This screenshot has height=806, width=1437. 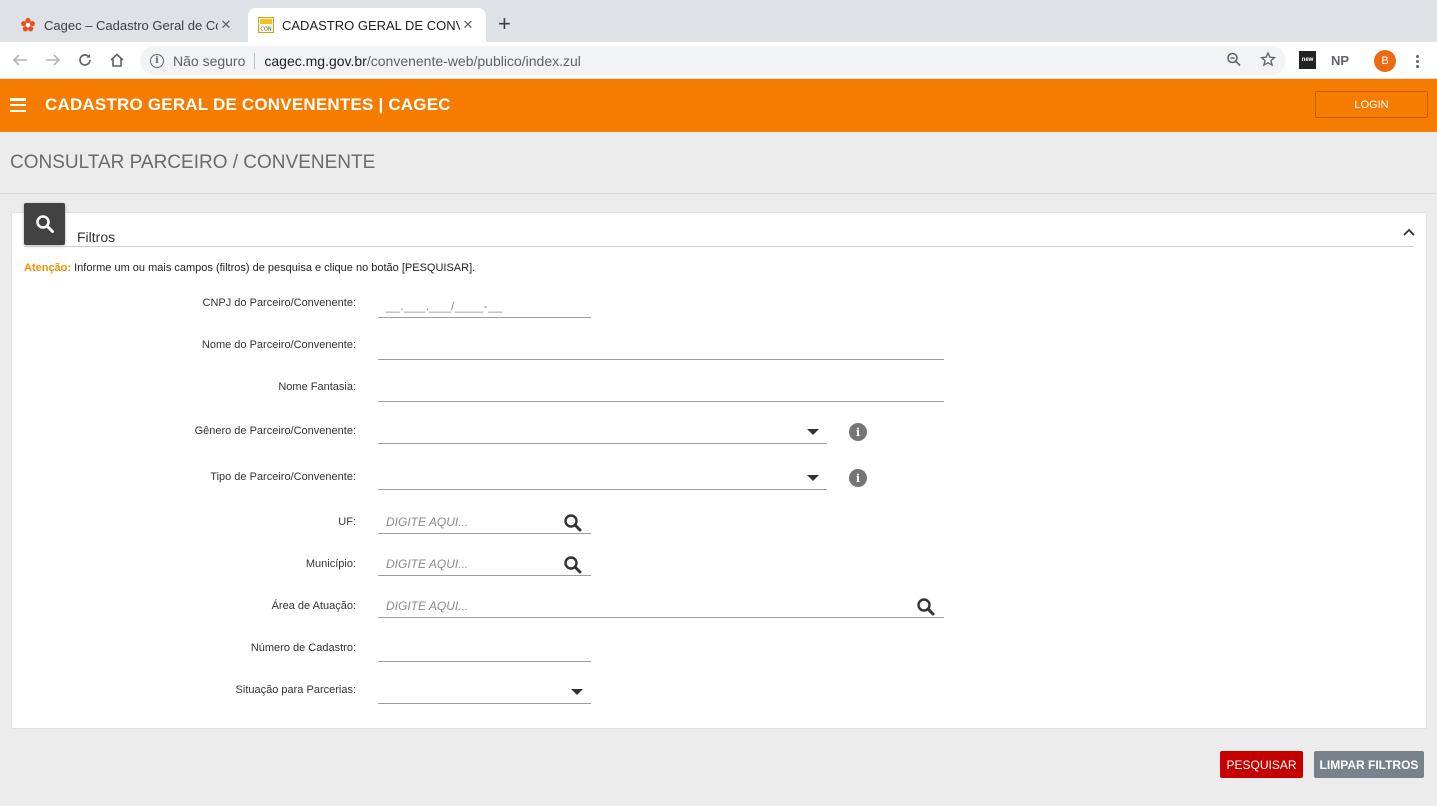 I want to click on situacao-select, so click(x=484, y=692).